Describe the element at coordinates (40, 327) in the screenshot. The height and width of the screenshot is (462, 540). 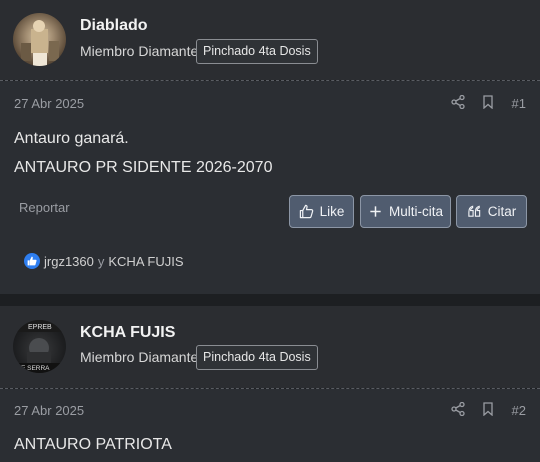
I see `avatar-text-top: EPREB` at that location.